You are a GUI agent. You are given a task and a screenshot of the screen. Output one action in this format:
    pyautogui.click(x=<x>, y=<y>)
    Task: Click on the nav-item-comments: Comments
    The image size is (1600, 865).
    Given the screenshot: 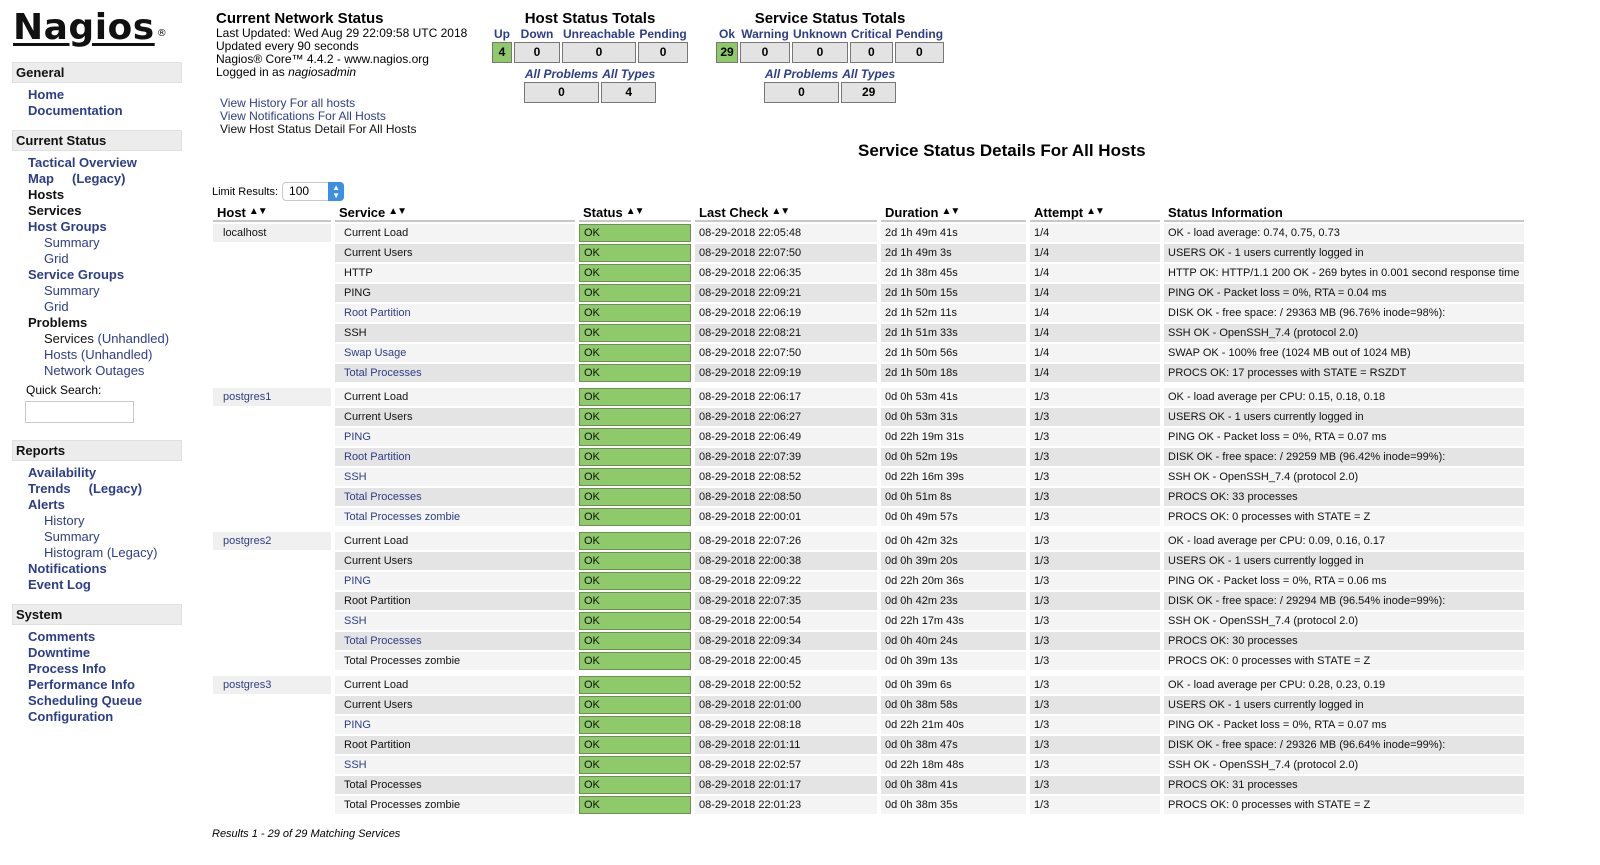 What is the action you would take?
    pyautogui.click(x=97, y=637)
    